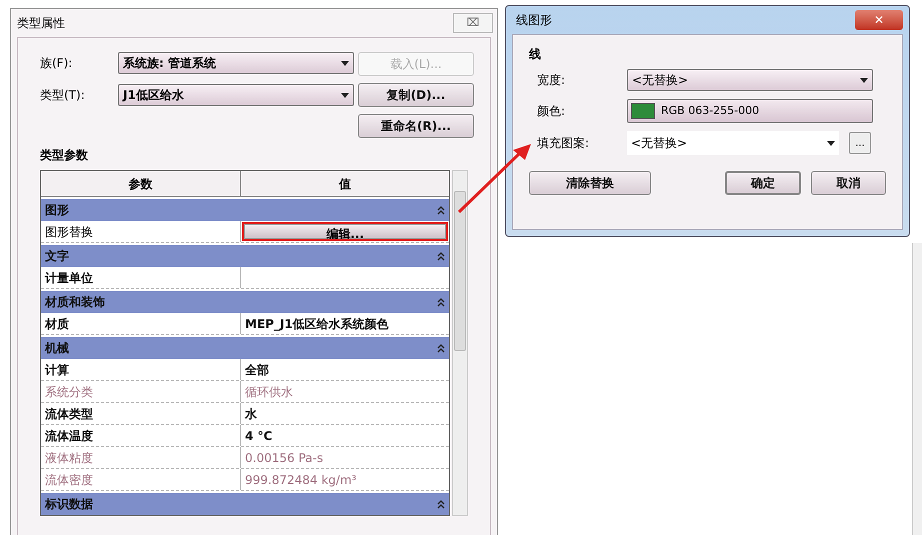 Image resolution: width=922 pixels, height=535 pixels. What do you see at coordinates (57, 210) in the screenshot?
I see `group-label: 图形` at bounding box center [57, 210].